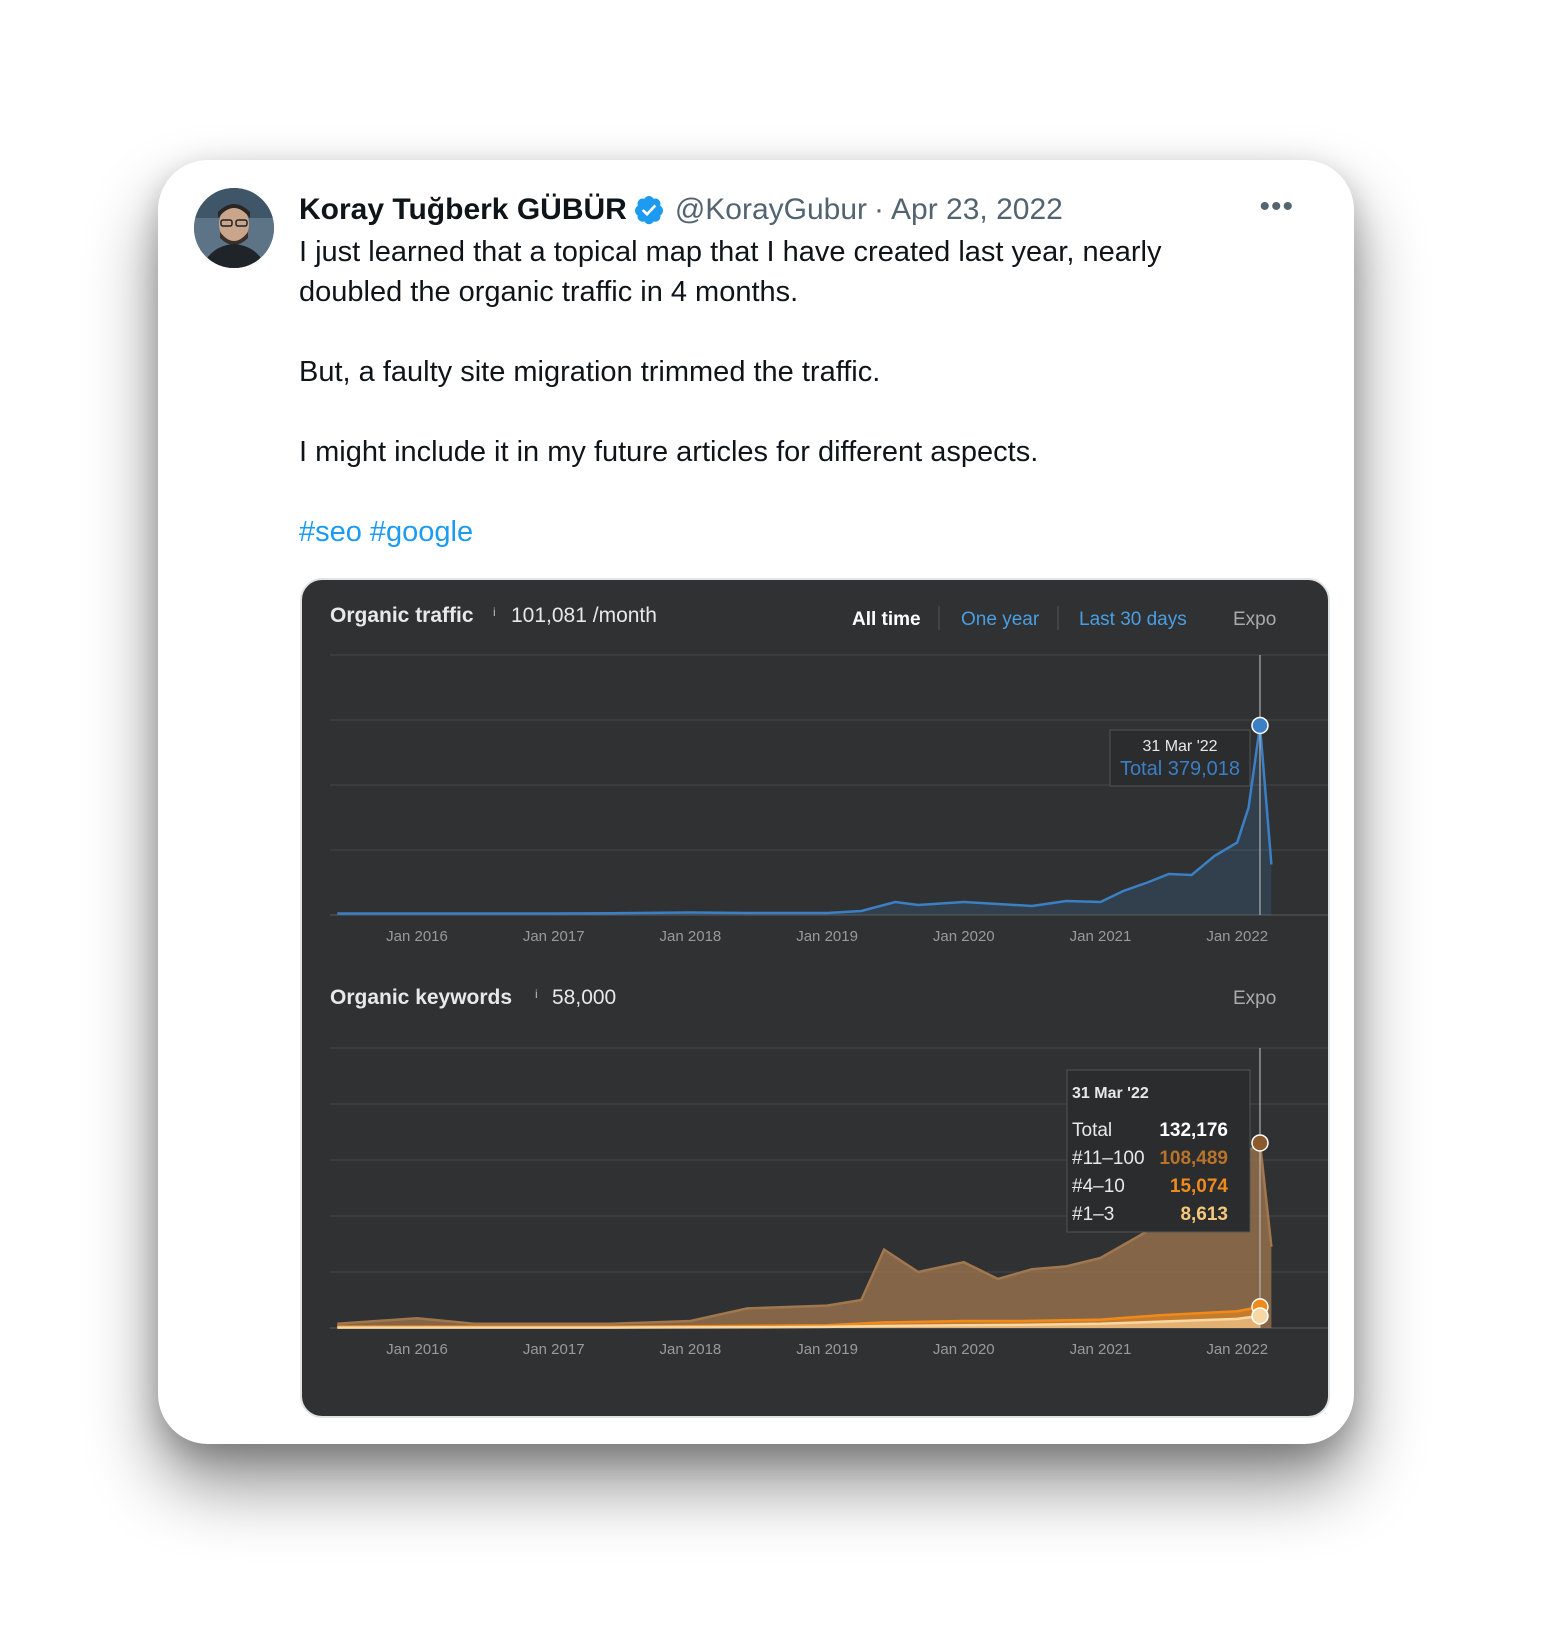 The image size is (1554, 1644). Describe the element at coordinates (1193, 1130) in the screenshot. I see `tooltip-row-value: 132,176` at that location.